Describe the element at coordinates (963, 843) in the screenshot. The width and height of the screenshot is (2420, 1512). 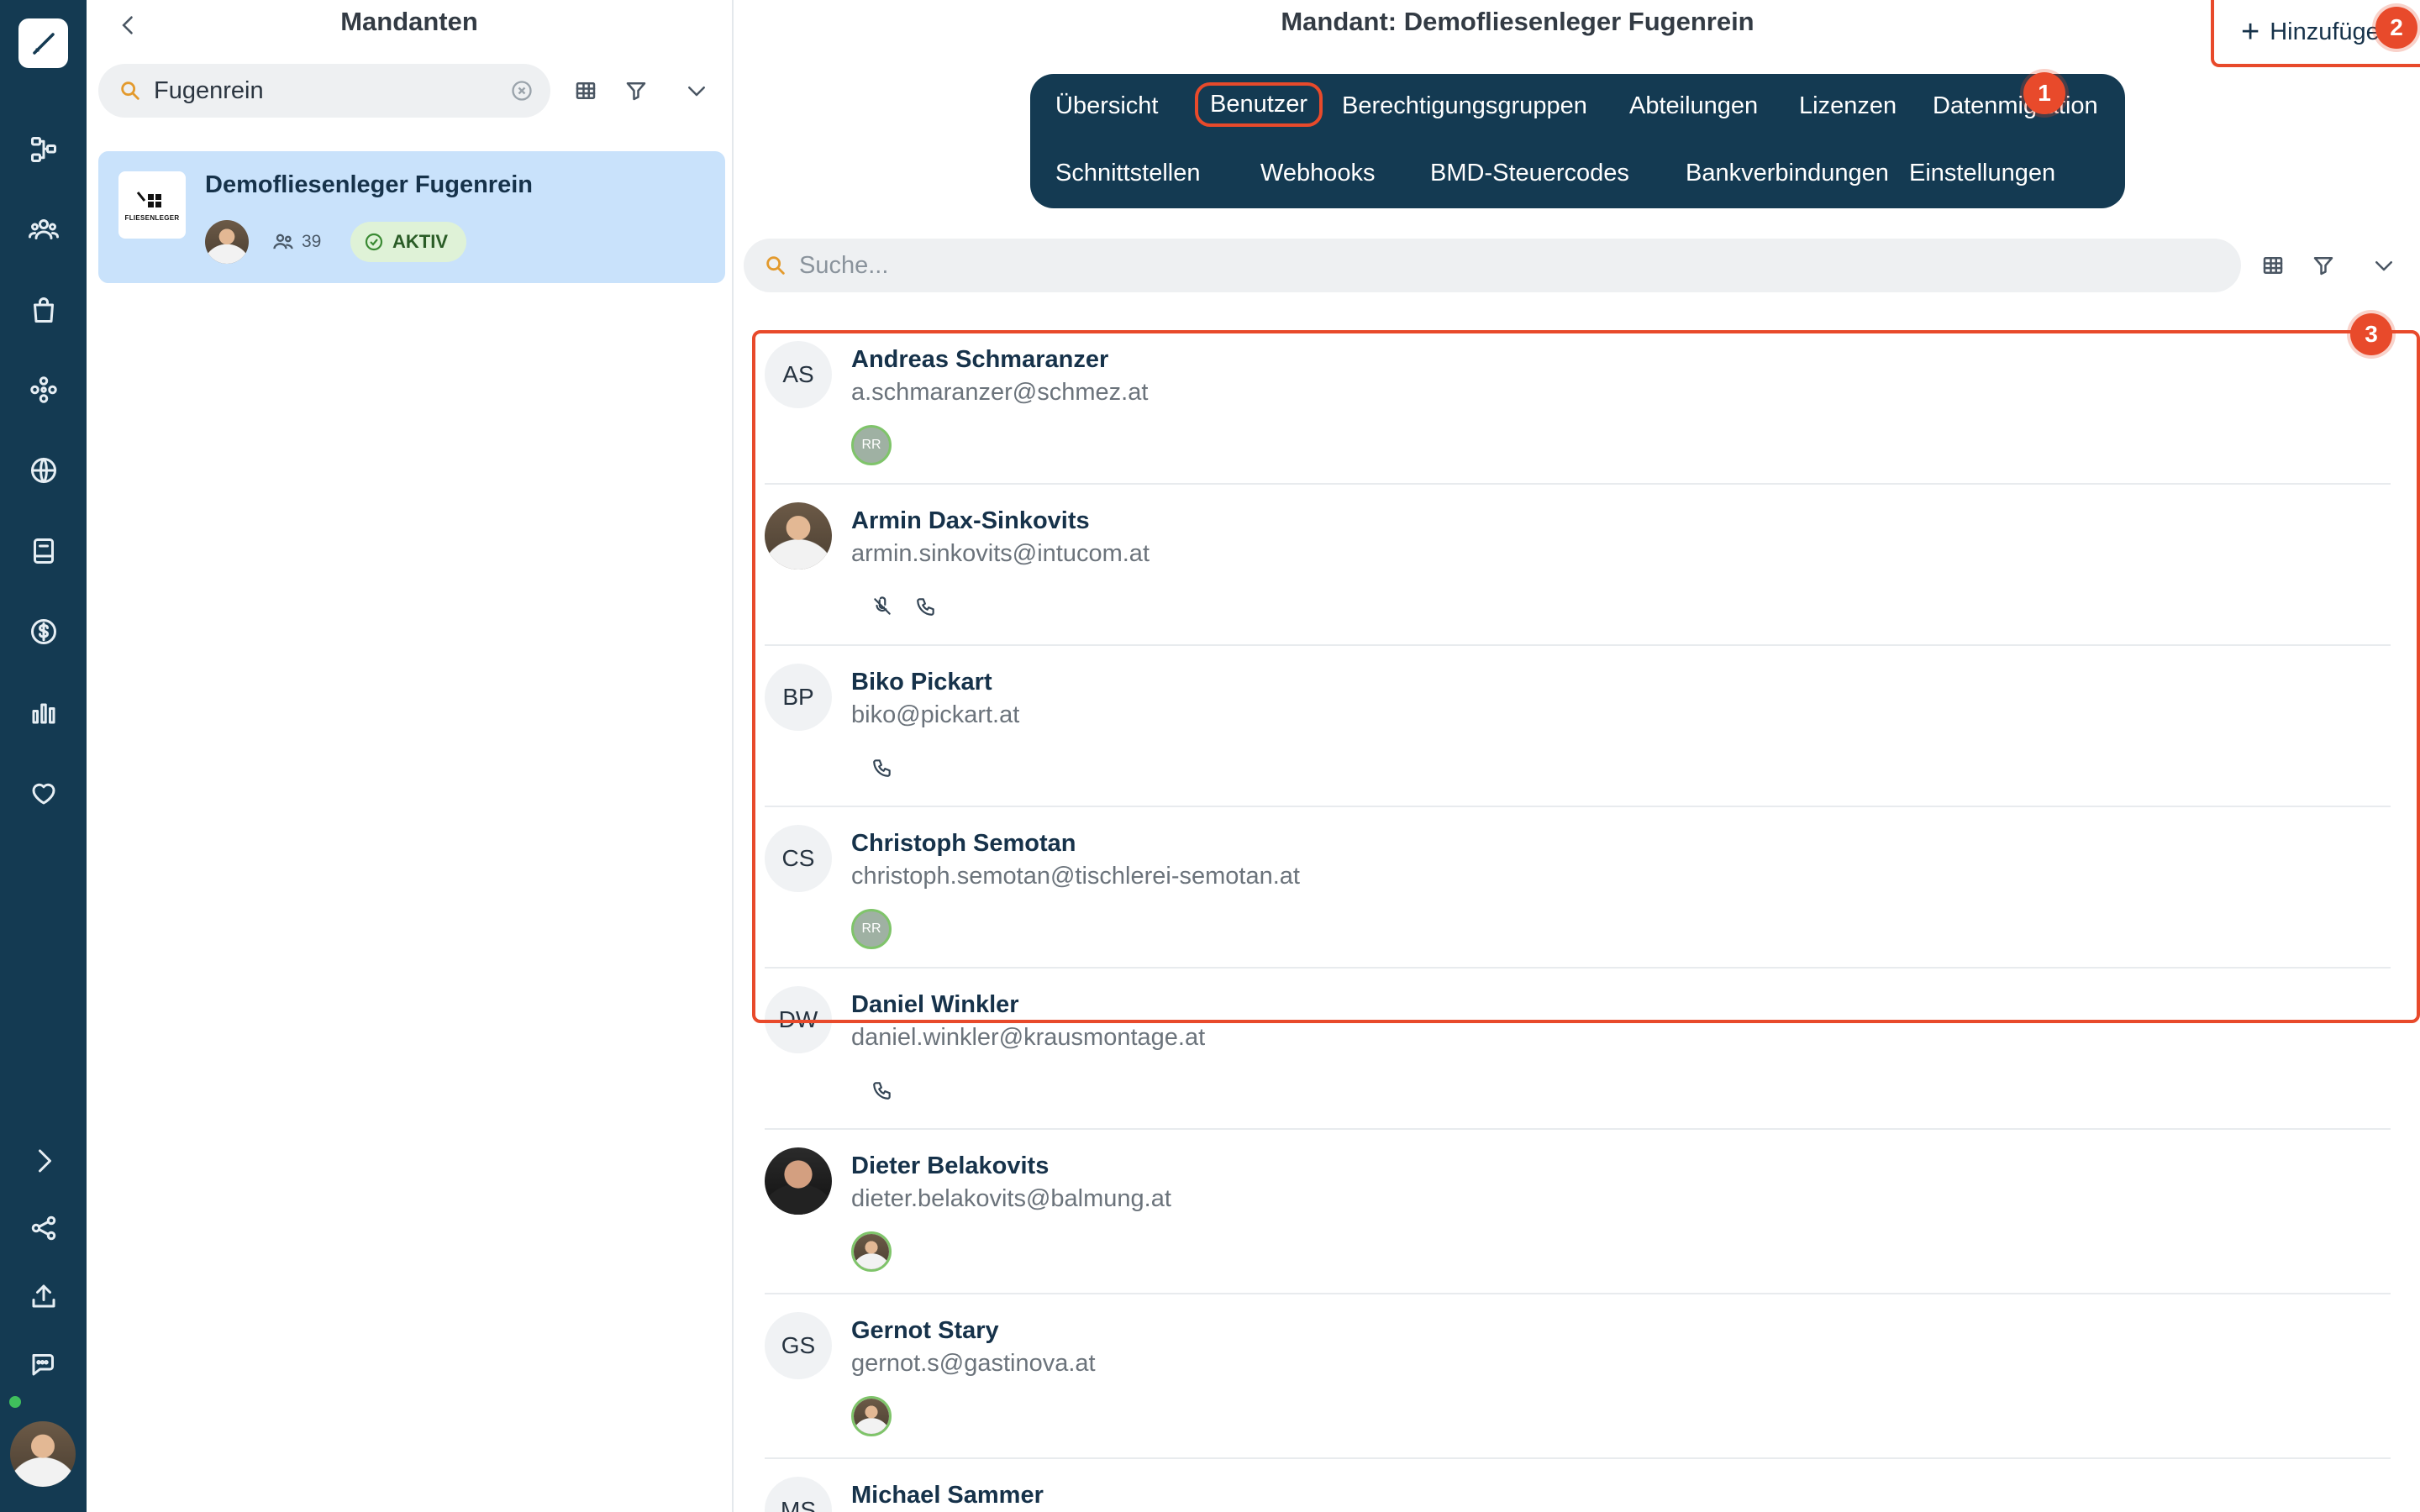
I see `user-name: Christoph Semotan` at that location.